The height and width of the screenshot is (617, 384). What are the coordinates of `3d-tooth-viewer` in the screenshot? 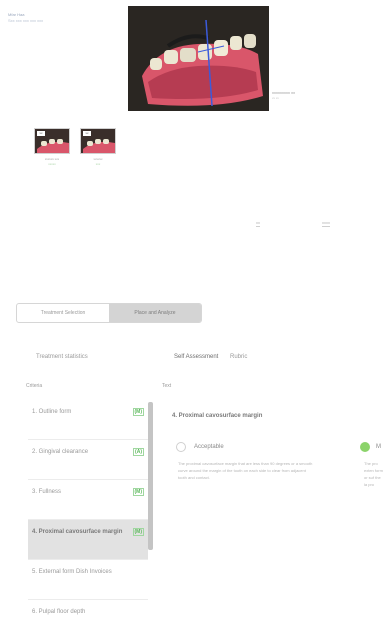 It's located at (198, 58).